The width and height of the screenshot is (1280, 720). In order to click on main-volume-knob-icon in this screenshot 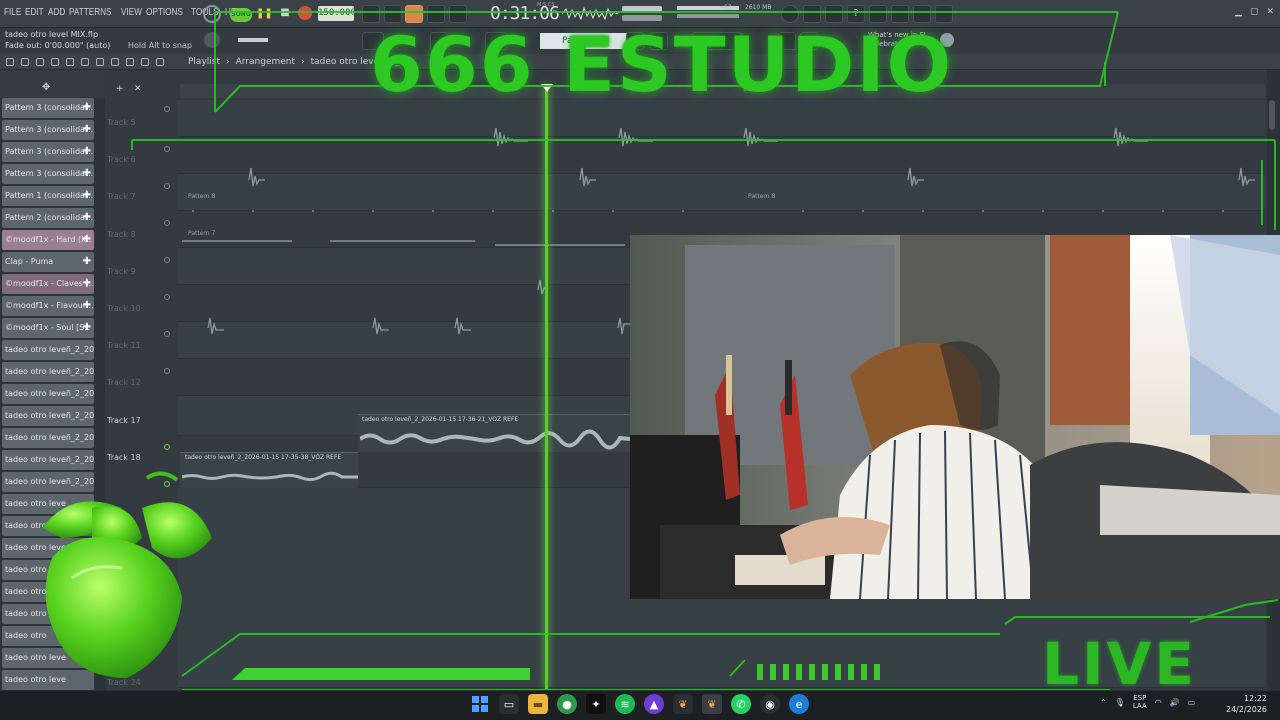, I will do `click(212, 40)`.